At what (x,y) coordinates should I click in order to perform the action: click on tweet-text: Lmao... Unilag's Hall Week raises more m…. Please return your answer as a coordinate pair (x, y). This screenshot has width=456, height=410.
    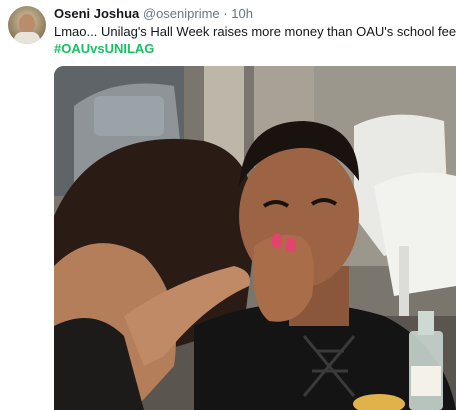
    Looking at the image, I should click on (255, 31).